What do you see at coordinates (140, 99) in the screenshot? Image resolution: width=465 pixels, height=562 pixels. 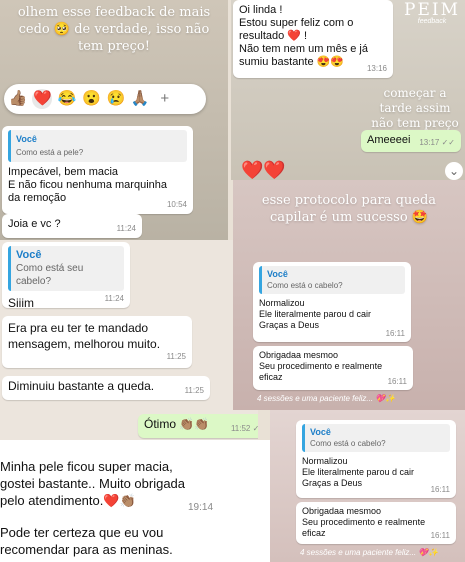 I see `pray-icon: 🙏🏽` at bounding box center [140, 99].